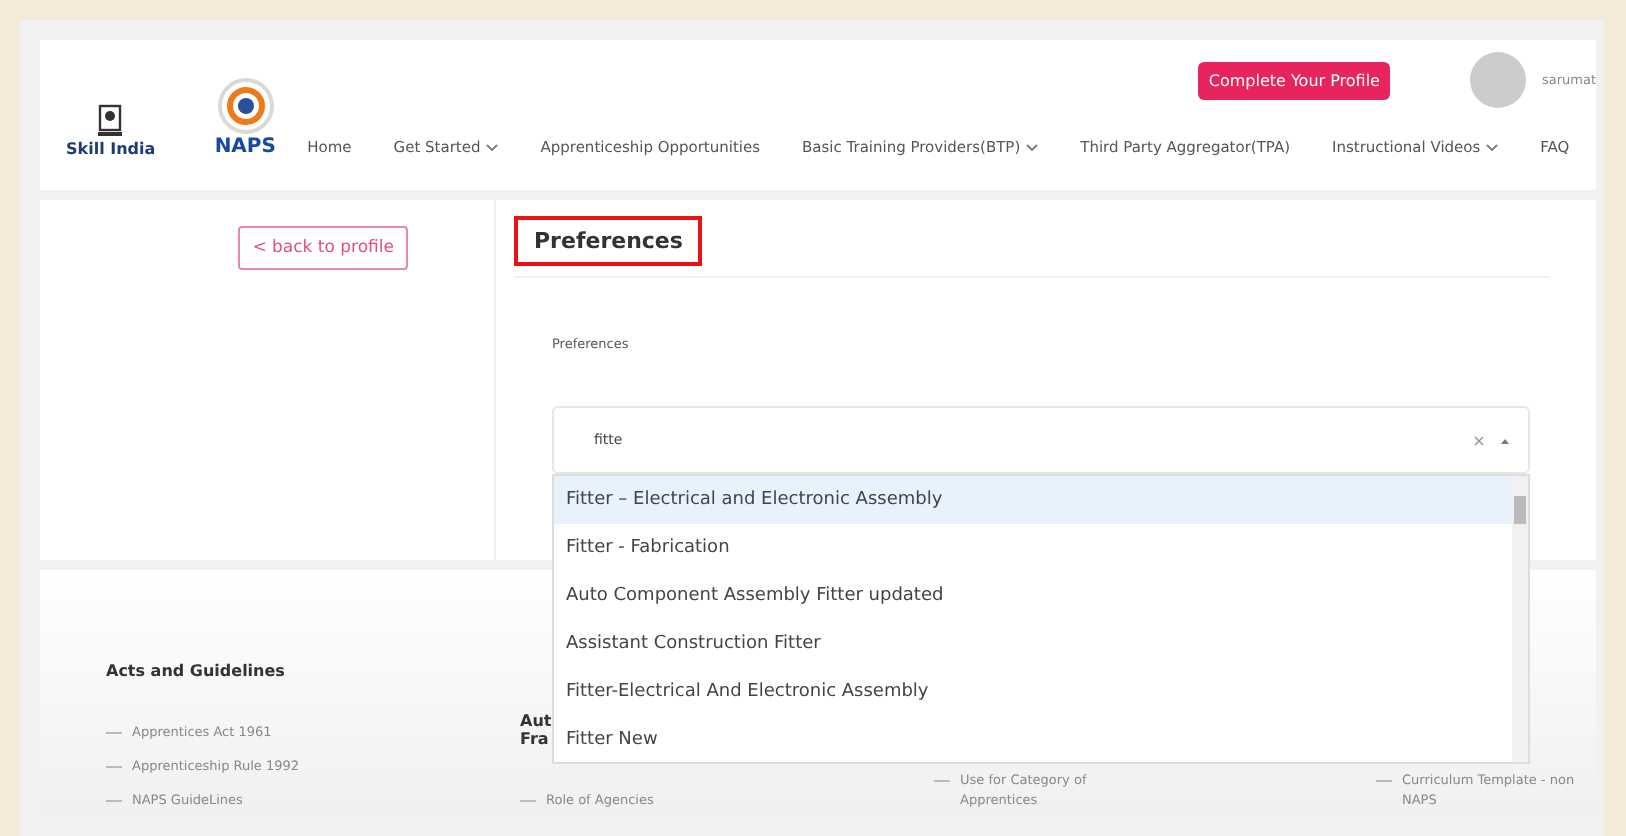 This screenshot has height=836, width=1626. Describe the element at coordinates (110, 122) in the screenshot. I see `emblem-icon` at that location.